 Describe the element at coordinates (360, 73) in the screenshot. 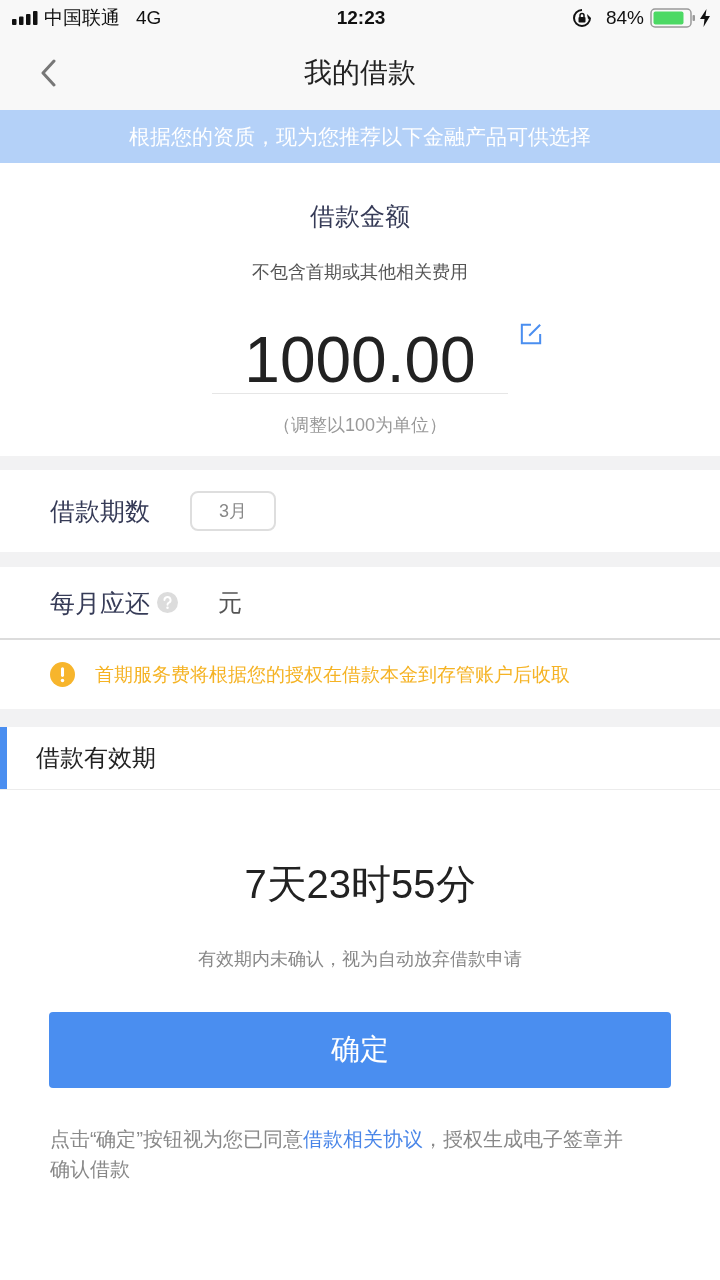

I see `page-title: 我的借款` at that location.